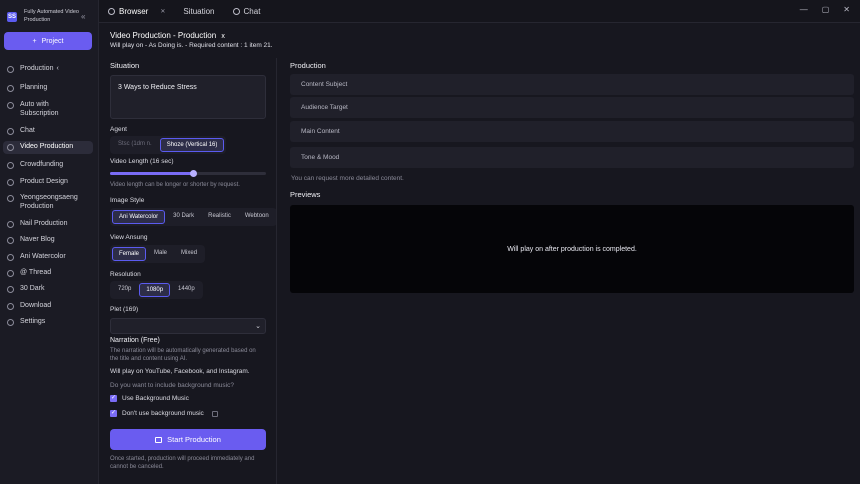 Image resolution: width=860 pixels, height=484 pixels. What do you see at coordinates (188, 326) in the screenshot?
I see `plot-select: ⌄` at bounding box center [188, 326].